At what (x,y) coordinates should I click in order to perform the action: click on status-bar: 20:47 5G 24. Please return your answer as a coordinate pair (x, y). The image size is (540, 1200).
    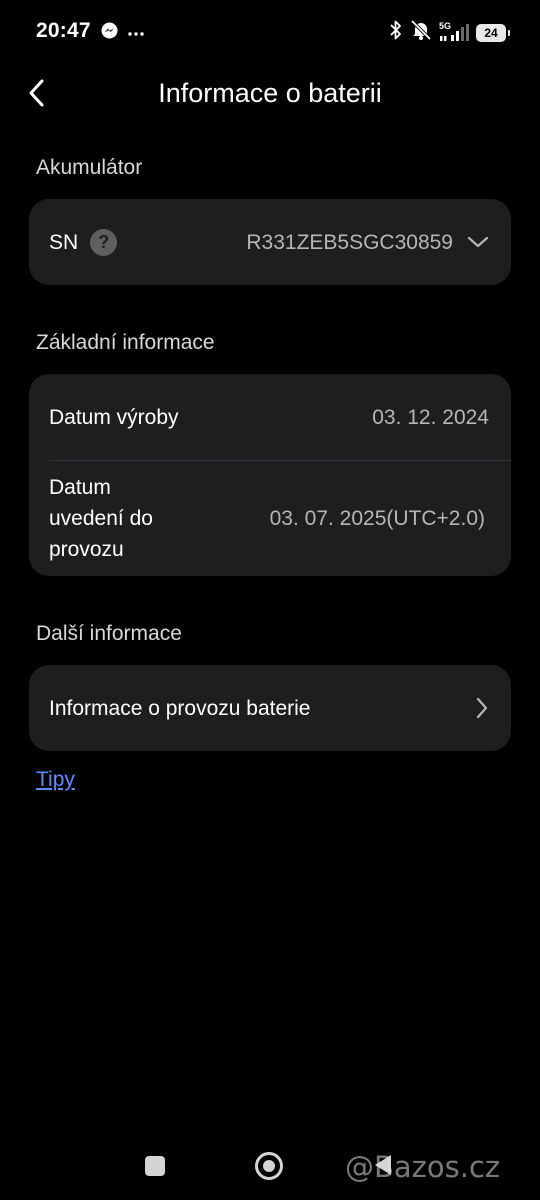
    Looking at the image, I should click on (270, 31).